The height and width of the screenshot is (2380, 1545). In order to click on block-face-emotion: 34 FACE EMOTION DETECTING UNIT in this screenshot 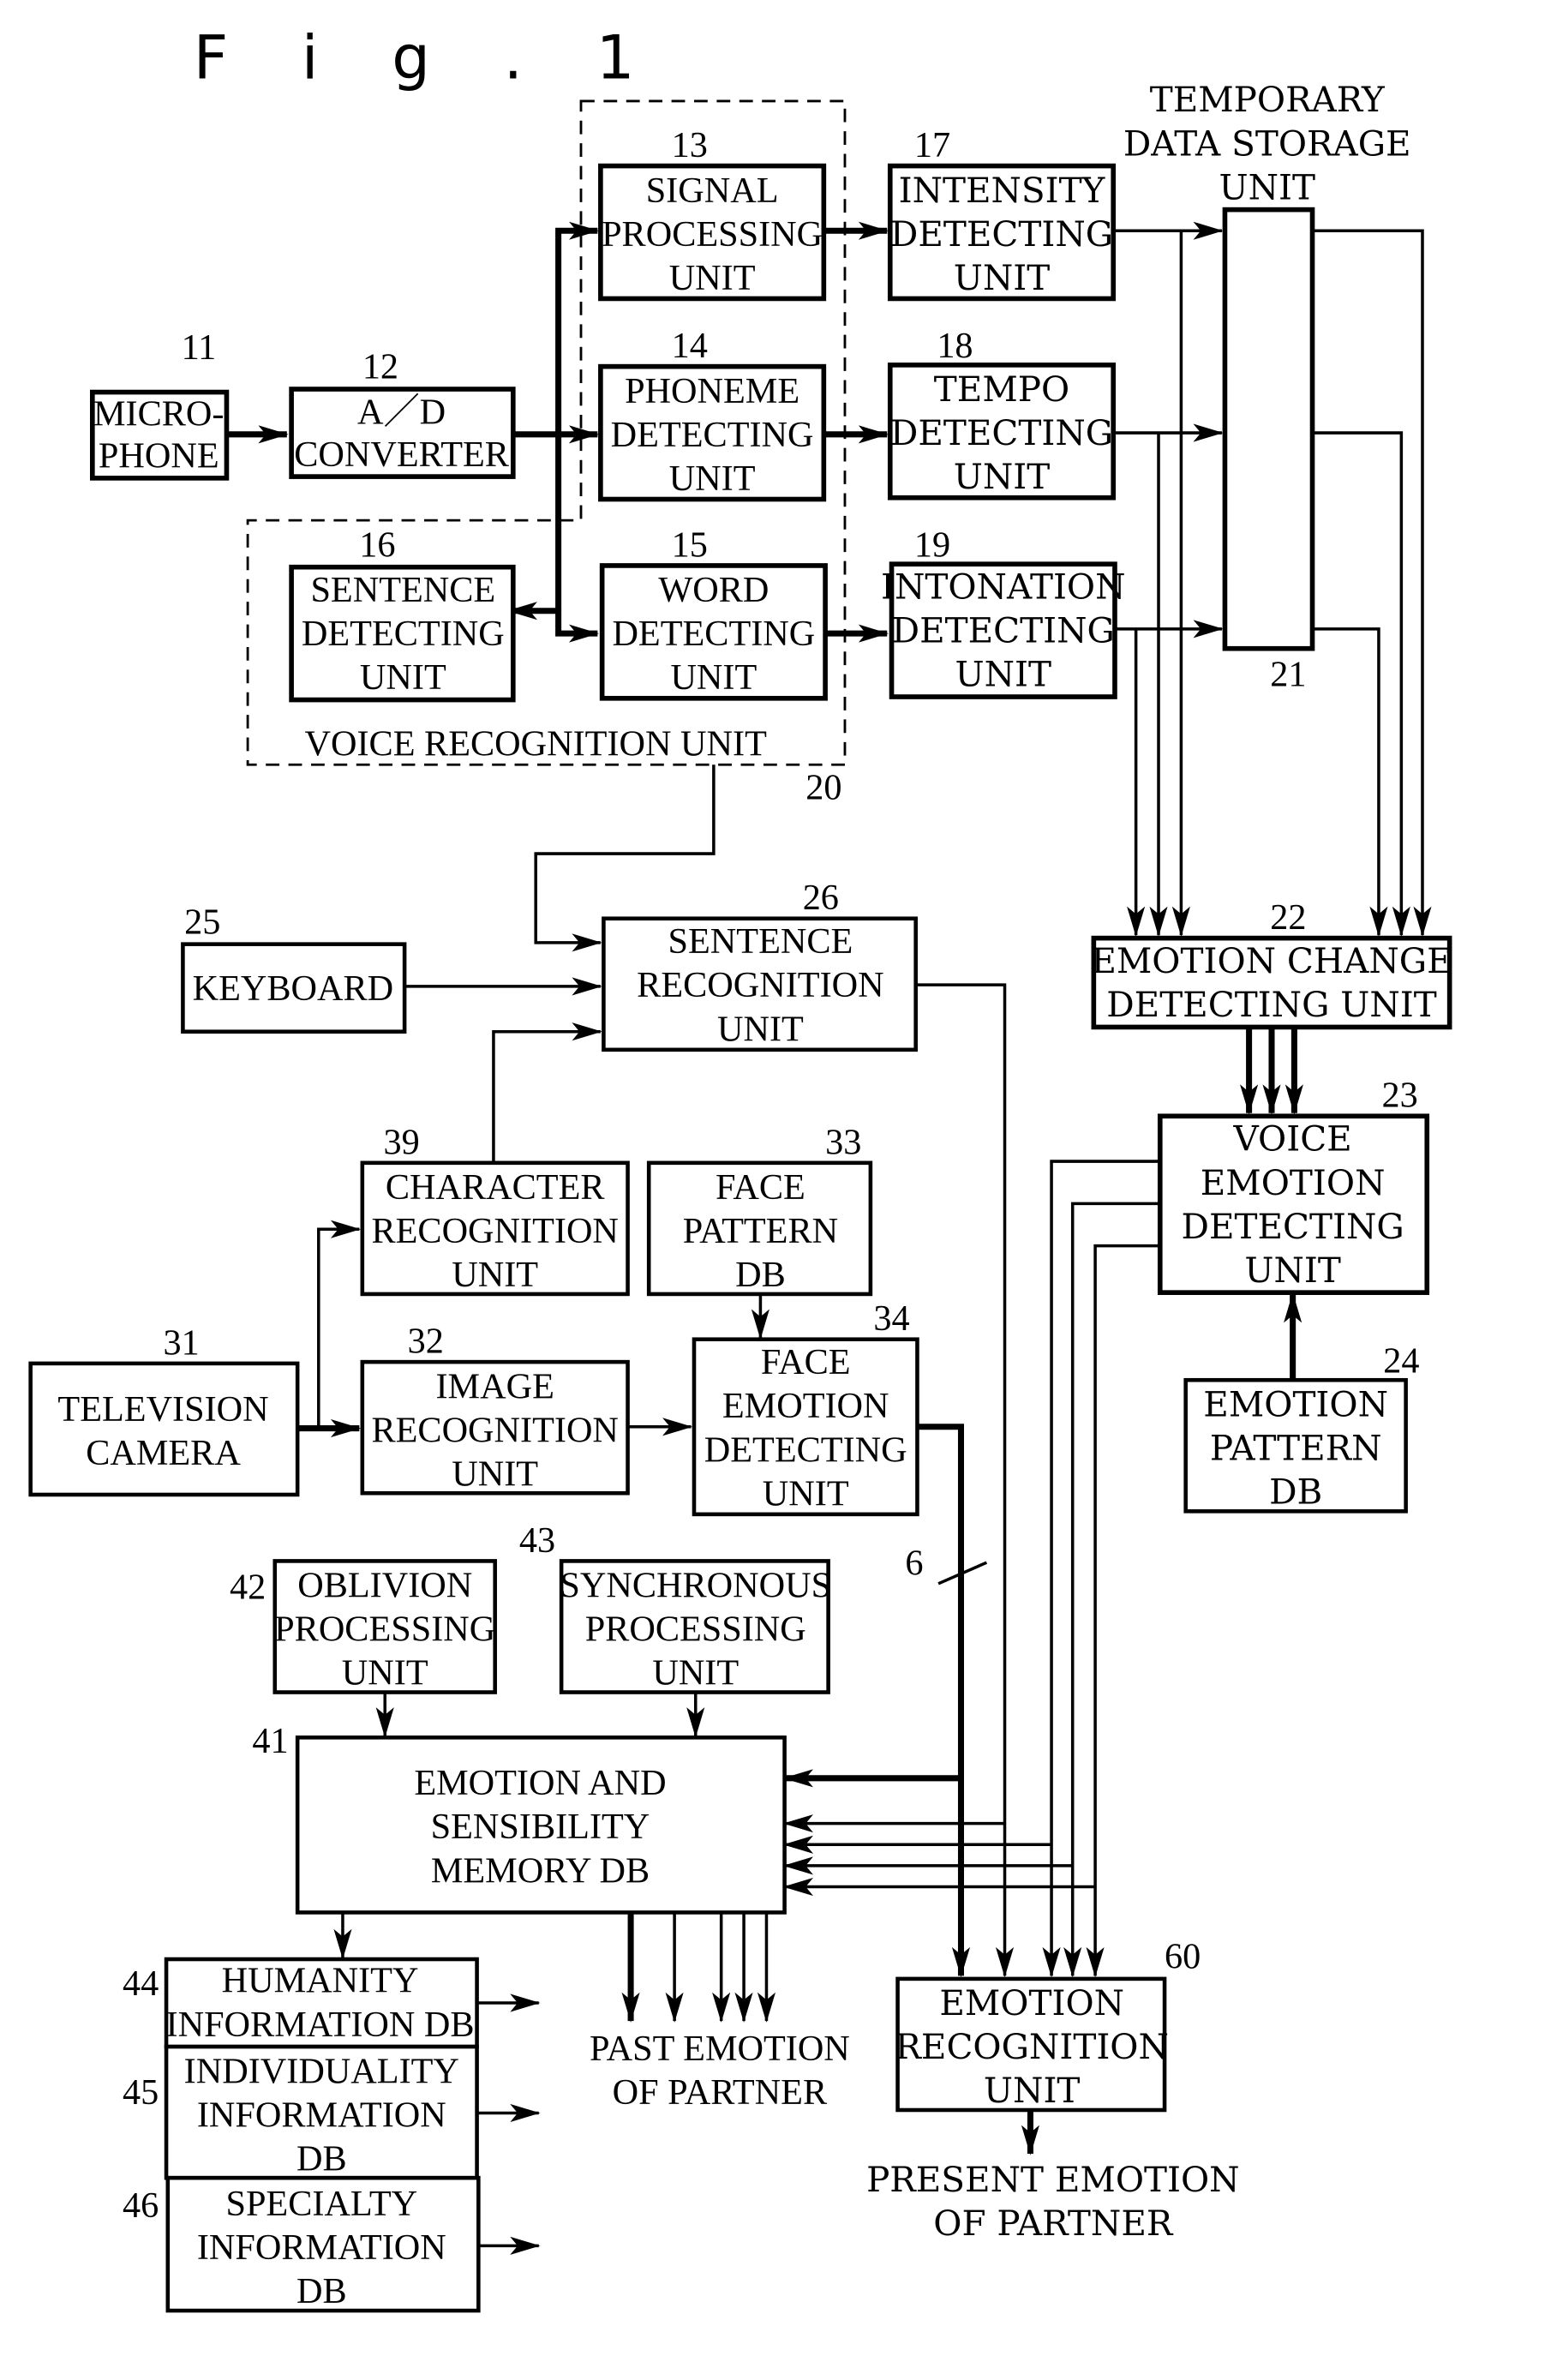, I will do `click(805, 1408)`.